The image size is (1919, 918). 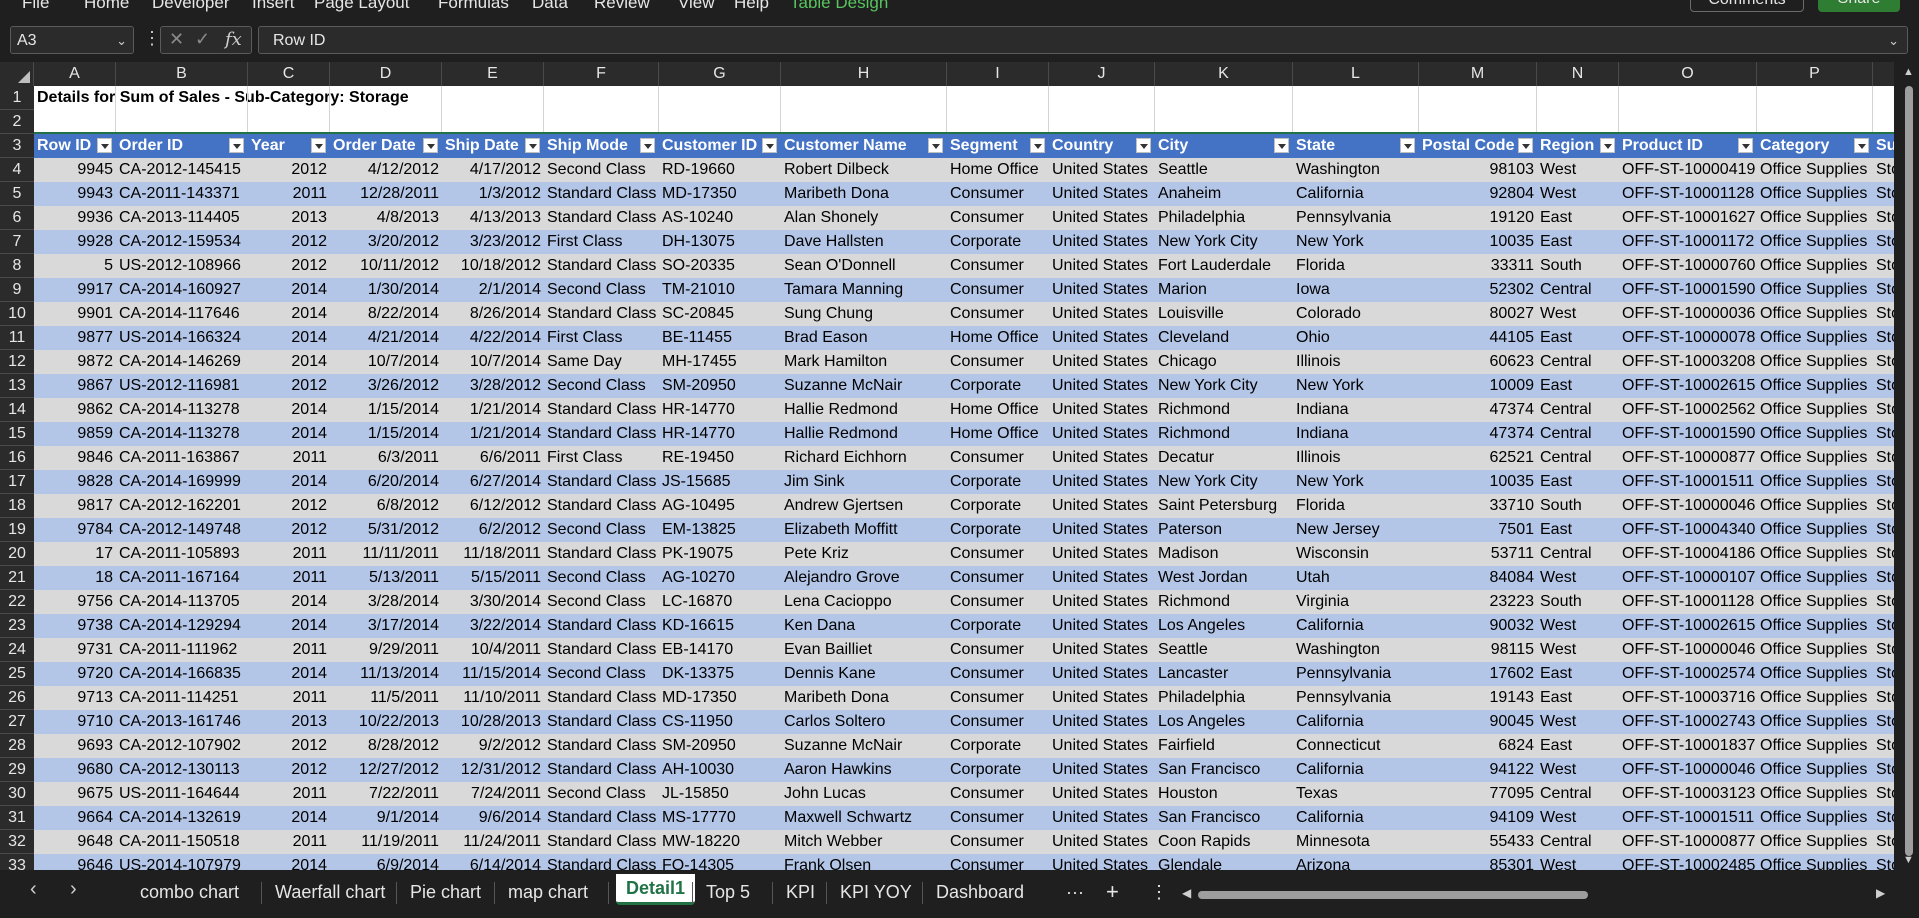 What do you see at coordinates (1075, 892) in the screenshot?
I see `more-sheets-button: ···` at bounding box center [1075, 892].